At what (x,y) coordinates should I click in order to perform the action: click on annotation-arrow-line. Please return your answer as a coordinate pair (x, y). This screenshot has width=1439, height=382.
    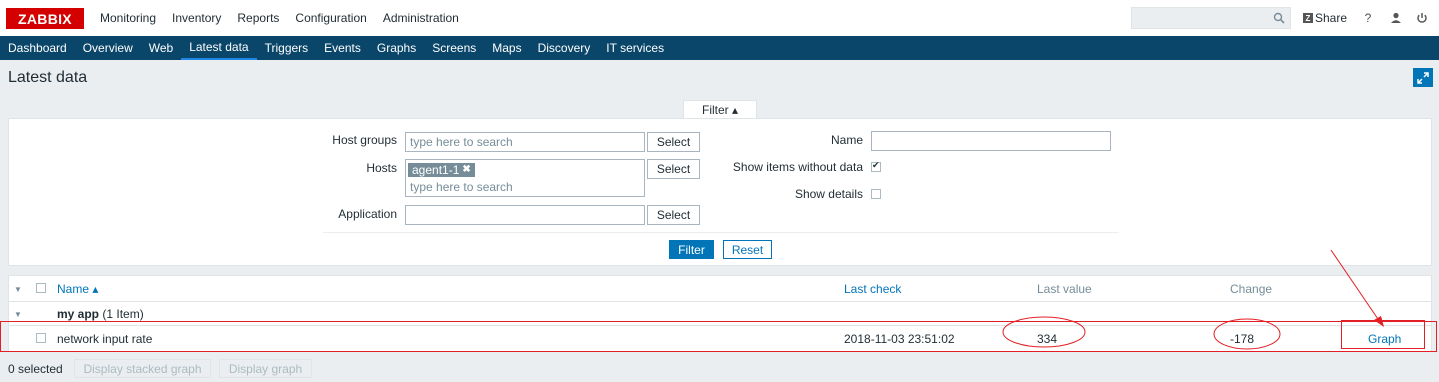
    Looking at the image, I should click on (1355, 286).